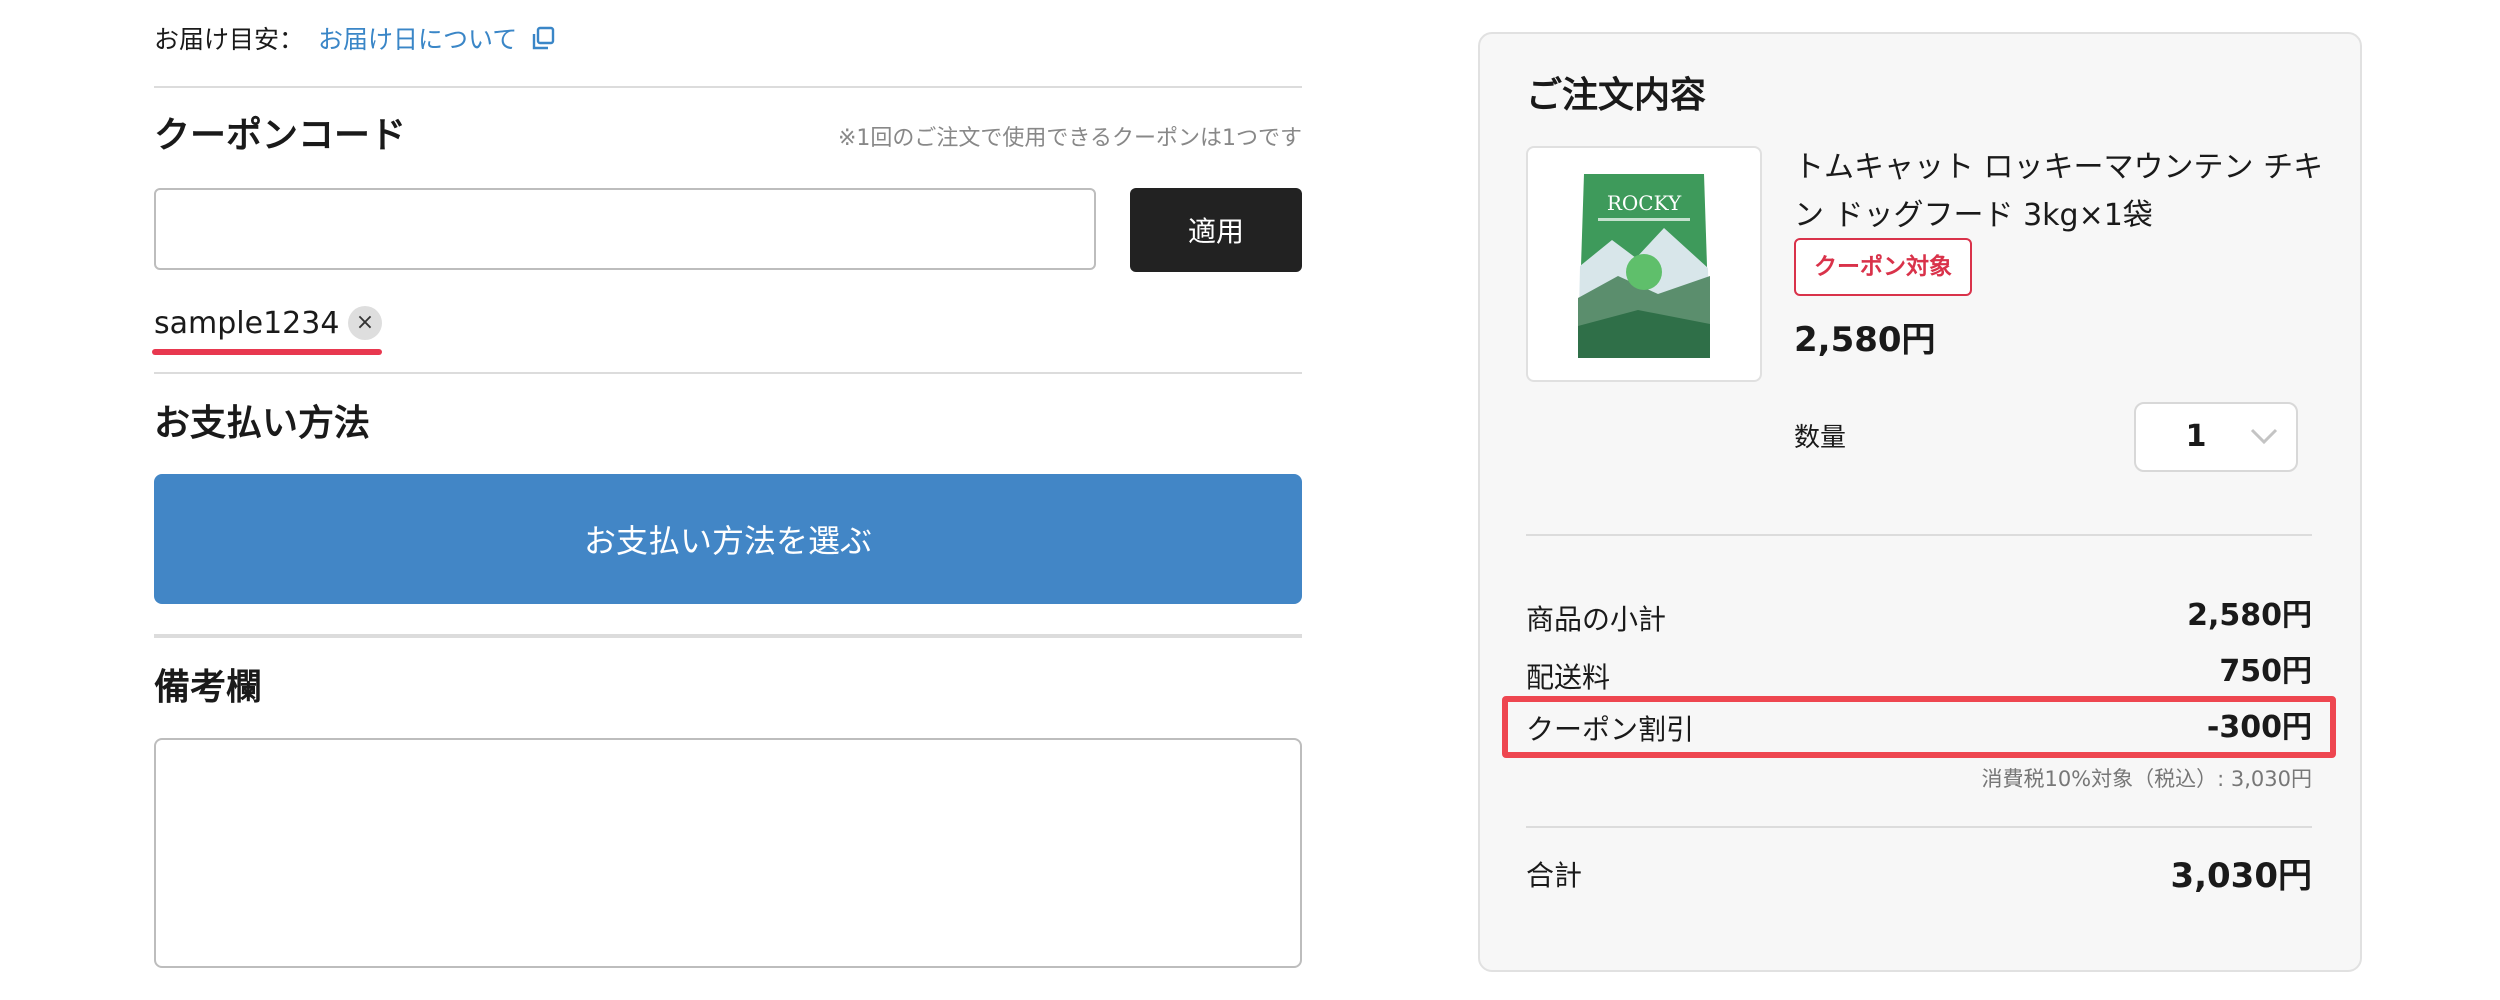 This screenshot has height=1000, width=2500. What do you see at coordinates (1554, 875) in the screenshot?
I see `total-label: 合計` at bounding box center [1554, 875].